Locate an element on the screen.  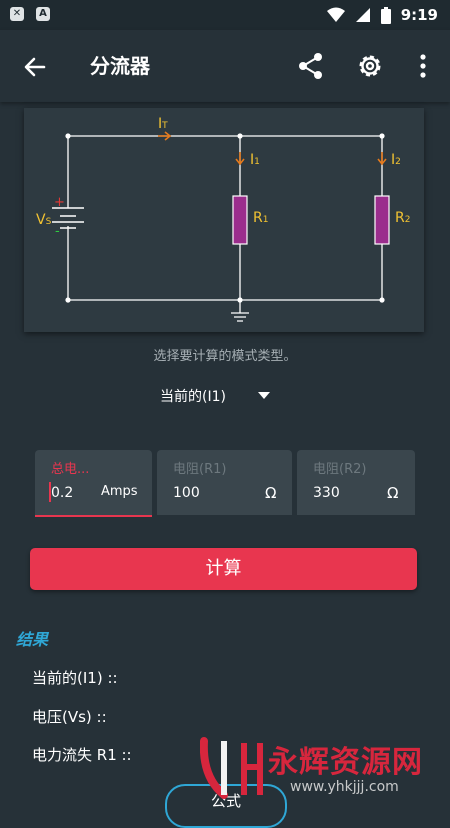
page-title: 分流器 is located at coordinates (120, 66).